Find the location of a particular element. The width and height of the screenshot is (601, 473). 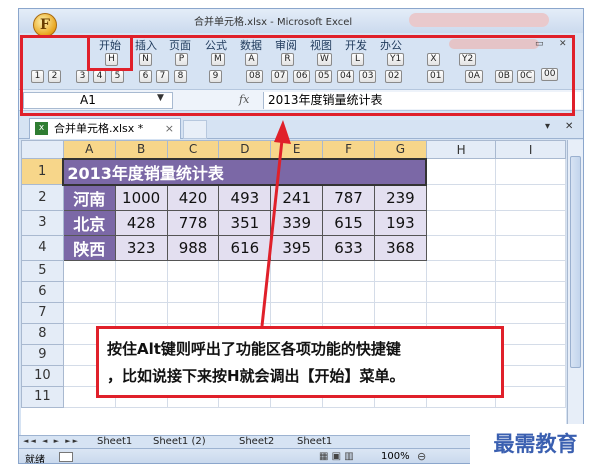

value-cell: 493 is located at coordinates (245, 197).